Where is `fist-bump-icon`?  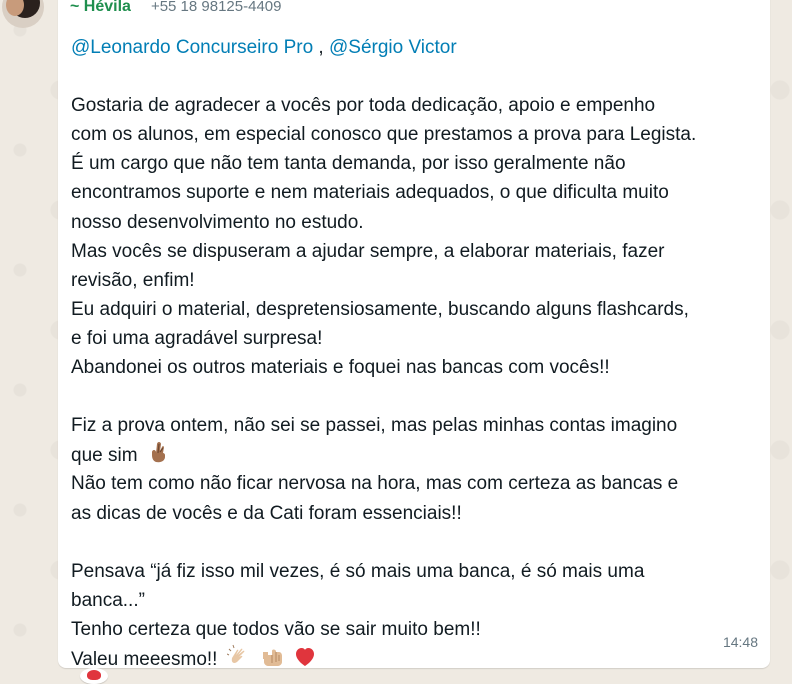 fist-bump-icon is located at coordinates (272, 656).